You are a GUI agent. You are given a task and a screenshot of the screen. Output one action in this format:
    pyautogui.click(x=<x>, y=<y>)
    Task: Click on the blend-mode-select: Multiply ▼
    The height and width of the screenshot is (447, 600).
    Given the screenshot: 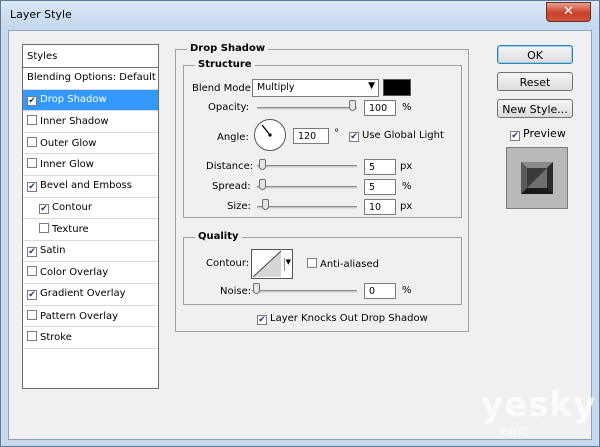 What is the action you would take?
    pyautogui.click(x=315, y=88)
    